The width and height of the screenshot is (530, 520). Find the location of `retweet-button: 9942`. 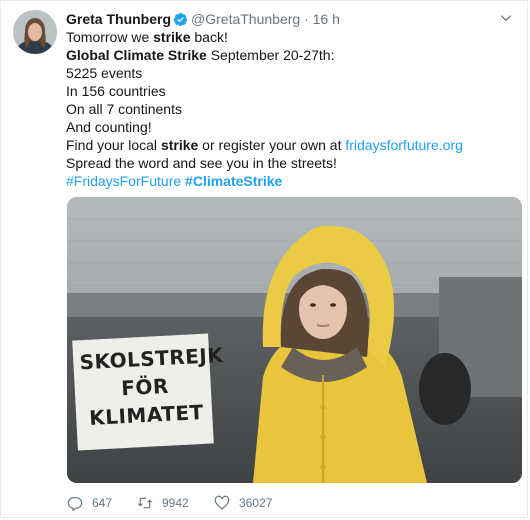

retweet-button: 9942 is located at coordinates (163, 503).